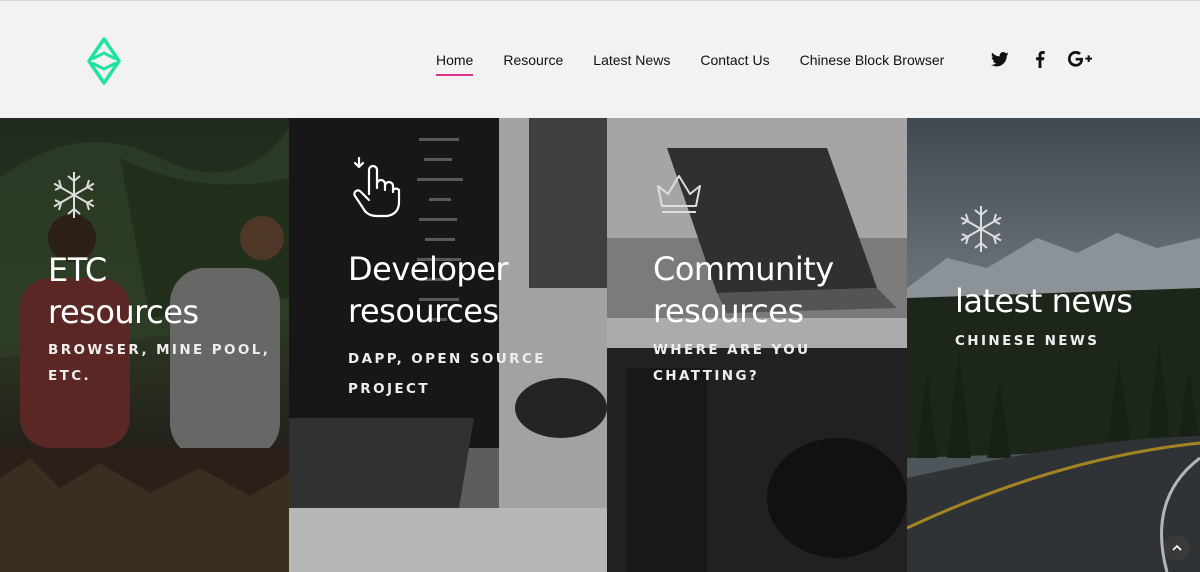  Describe the element at coordinates (743, 269) in the screenshot. I see `panel-title-line1: Community` at that location.